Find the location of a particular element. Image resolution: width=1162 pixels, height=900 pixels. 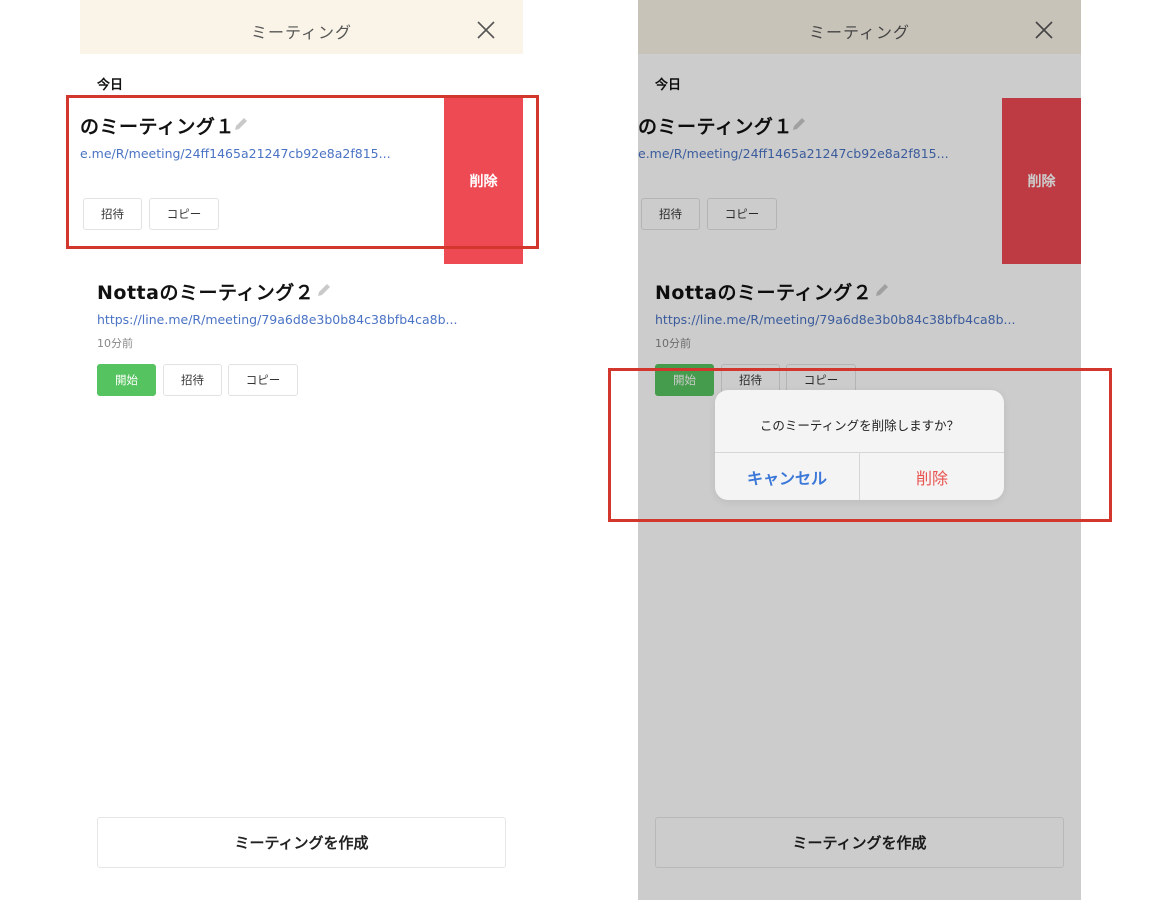

meeting-title: Nottaのミーティング２ is located at coordinates (206, 293).